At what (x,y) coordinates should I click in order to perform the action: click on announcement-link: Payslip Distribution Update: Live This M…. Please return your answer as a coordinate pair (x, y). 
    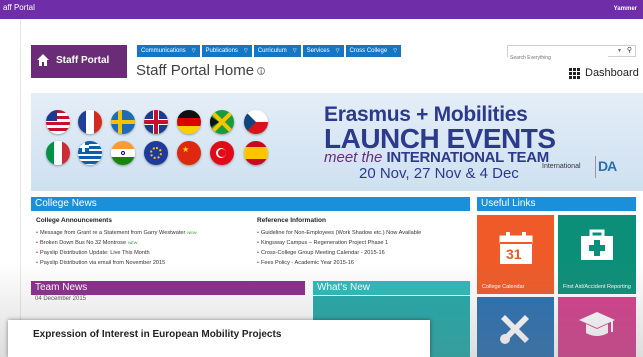
    Looking at the image, I should click on (95, 253).